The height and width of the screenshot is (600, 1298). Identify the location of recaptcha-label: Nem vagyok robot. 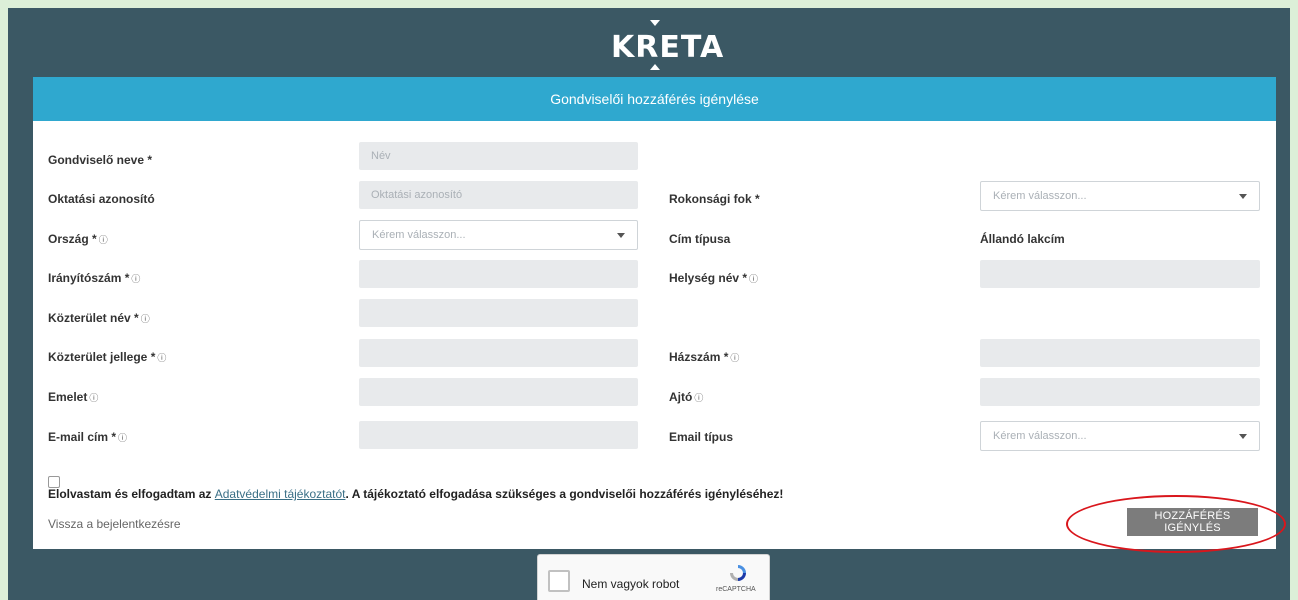
(631, 584).